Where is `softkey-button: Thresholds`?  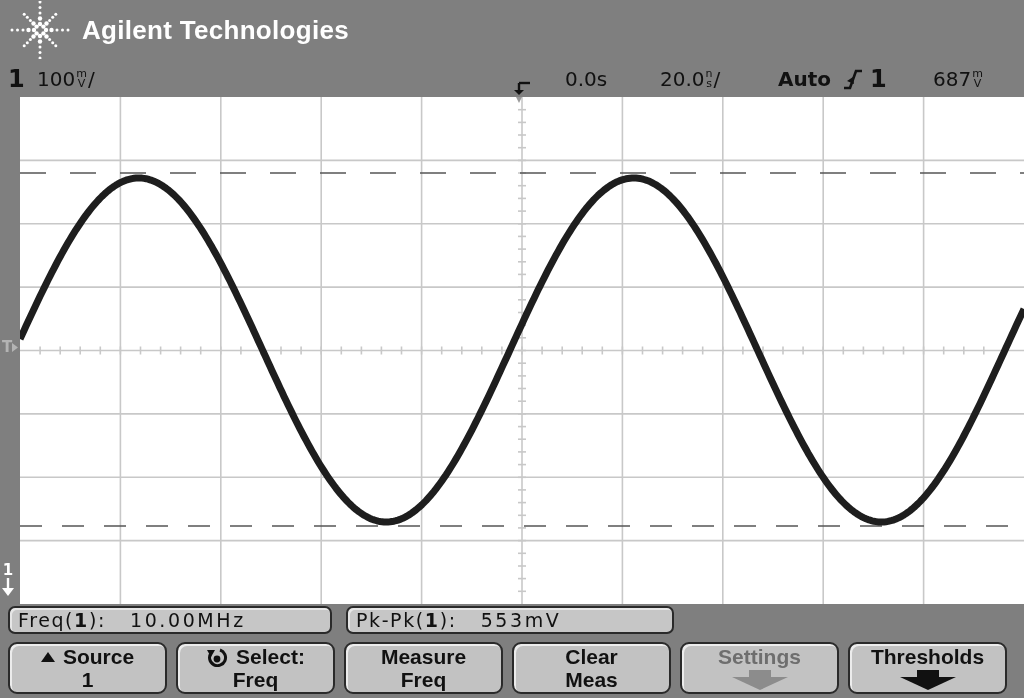 softkey-button: Thresholds is located at coordinates (927, 668).